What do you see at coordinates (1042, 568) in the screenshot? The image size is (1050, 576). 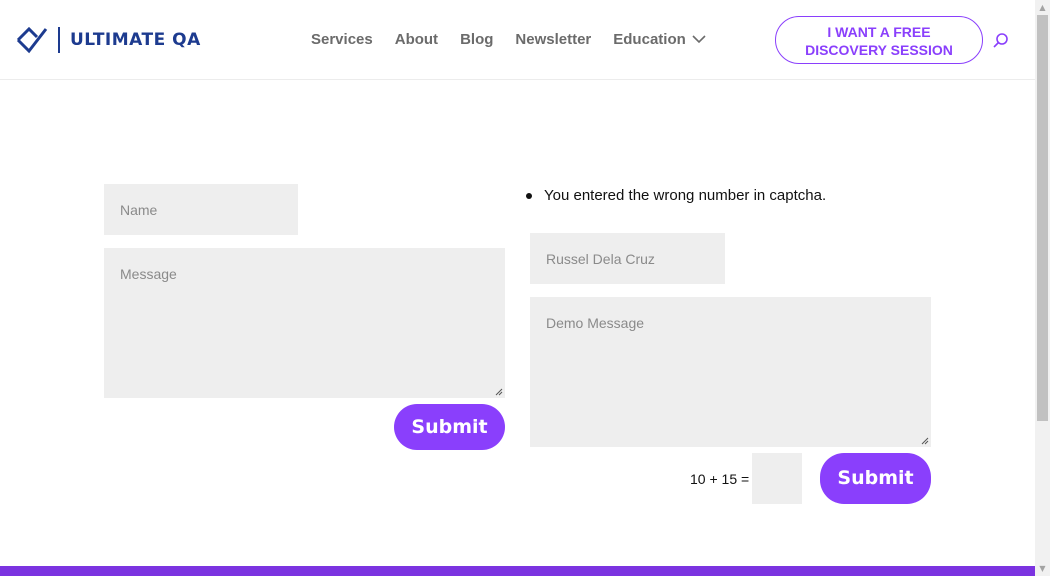 I see `scroll-down-arrow-icon: ▼` at bounding box center [1042, 568].